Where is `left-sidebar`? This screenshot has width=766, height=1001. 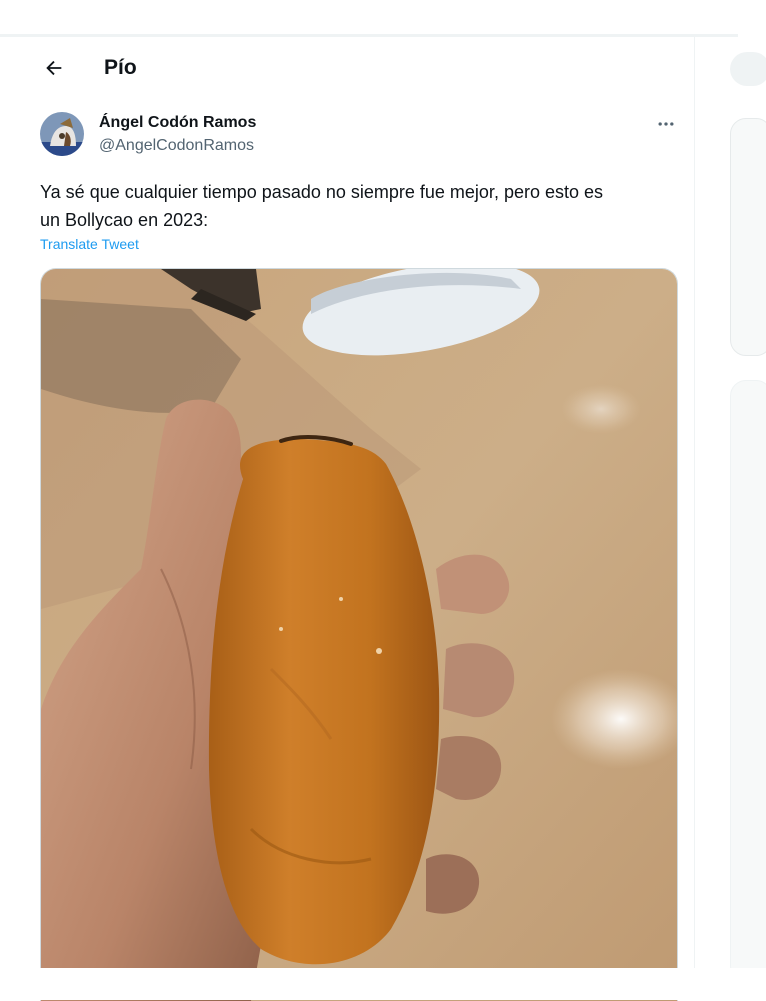 left-sidebar is located at coordinates (11, 518).